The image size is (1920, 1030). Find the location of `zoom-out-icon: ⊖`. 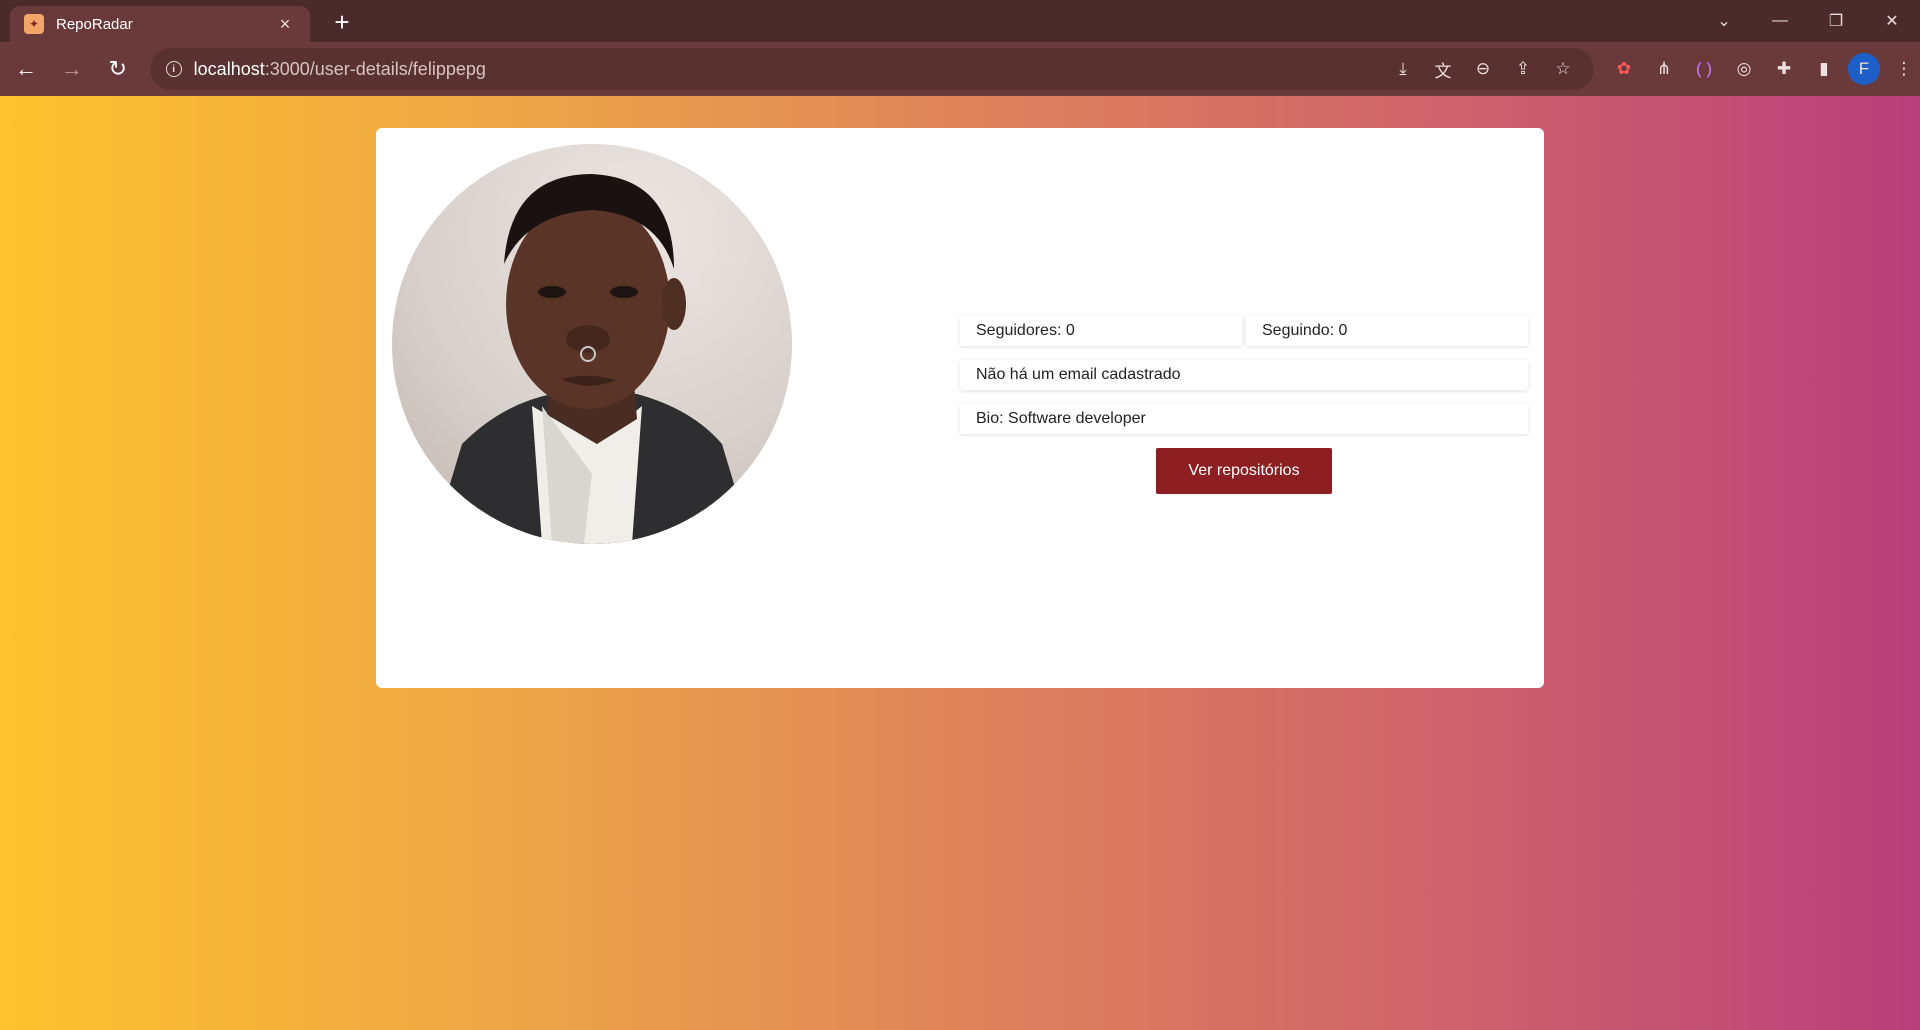

zoom-out-icon: ⊖ is located at coordinates (1483, 69).